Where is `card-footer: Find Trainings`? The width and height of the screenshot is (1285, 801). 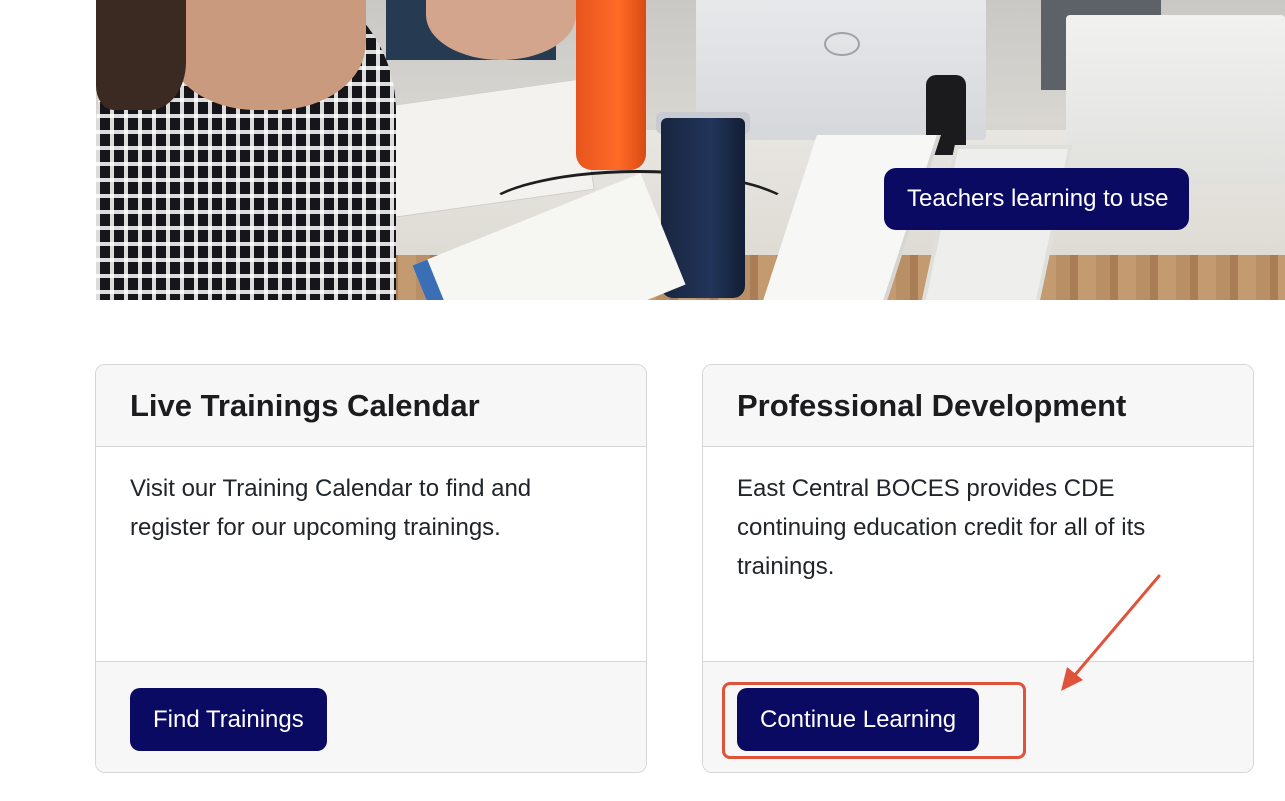
card-footer: Find Trainings is located at coordinates (371, 716).